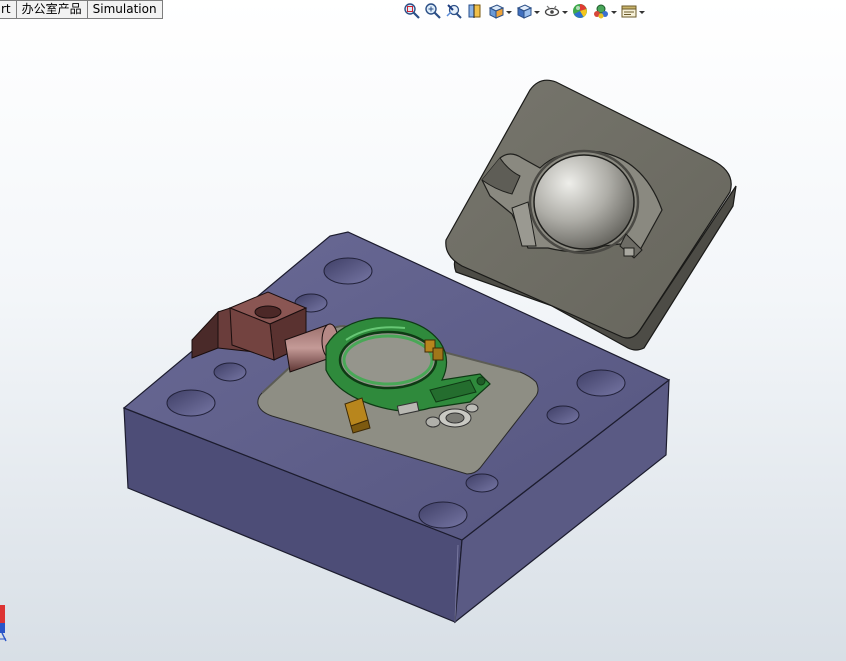  I want to click on command-manager-tabs: rt 办公室产品 Simulation, so click(81, 9).